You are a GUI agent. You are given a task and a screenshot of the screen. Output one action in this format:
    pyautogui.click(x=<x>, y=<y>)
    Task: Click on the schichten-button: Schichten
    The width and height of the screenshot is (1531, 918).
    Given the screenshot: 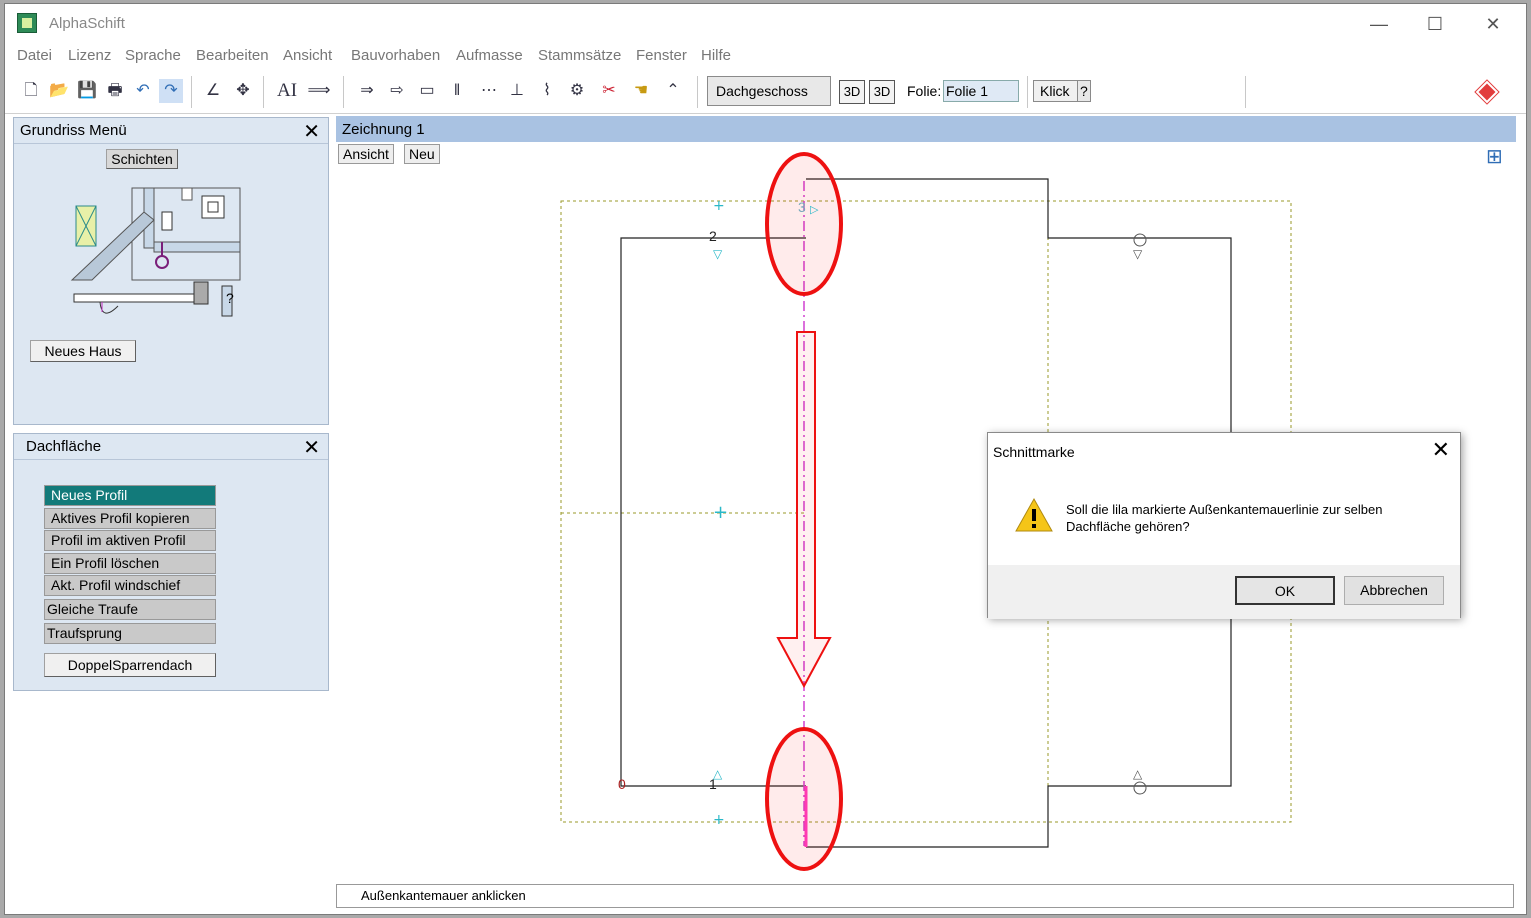 What is the action you would take?
    pyautogui.click(x=142, y=159)
    